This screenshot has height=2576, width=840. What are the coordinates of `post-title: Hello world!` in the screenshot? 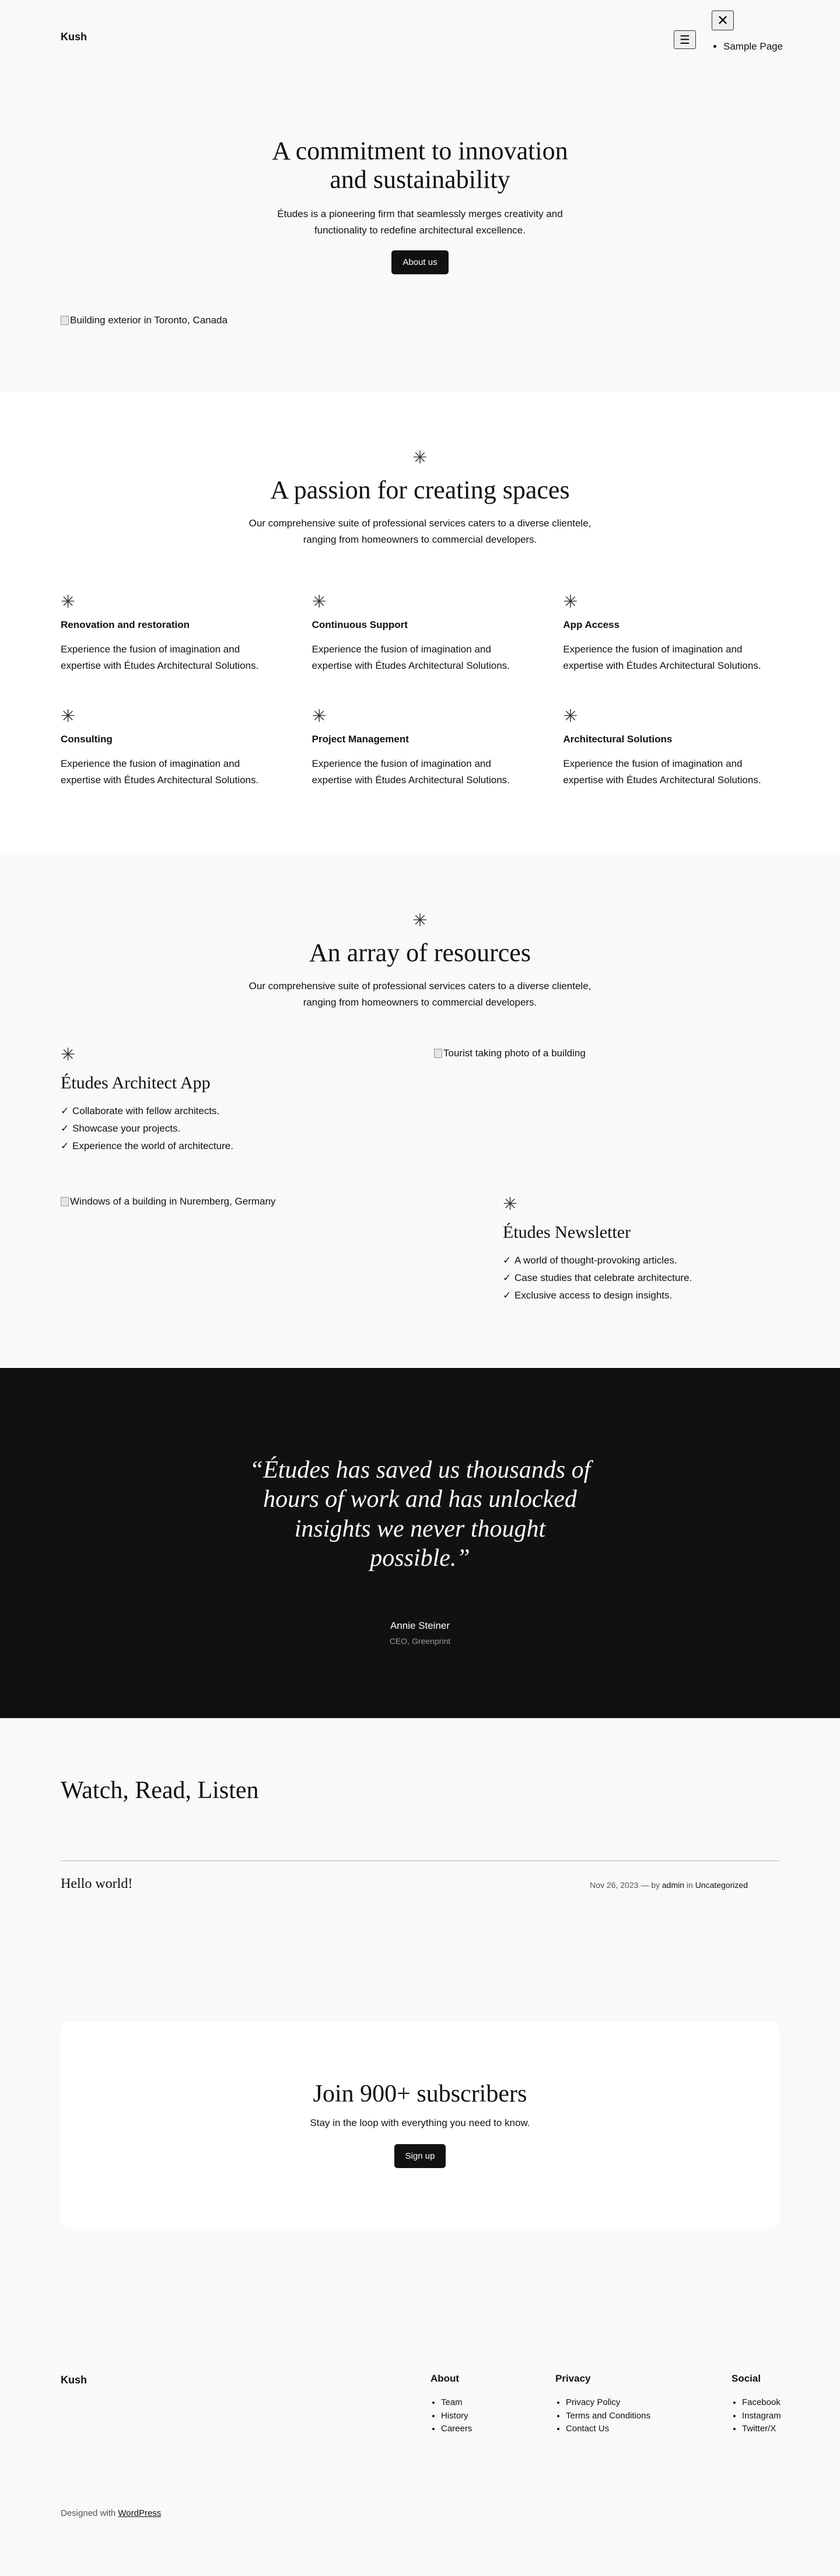 It's located at (96, 1884).